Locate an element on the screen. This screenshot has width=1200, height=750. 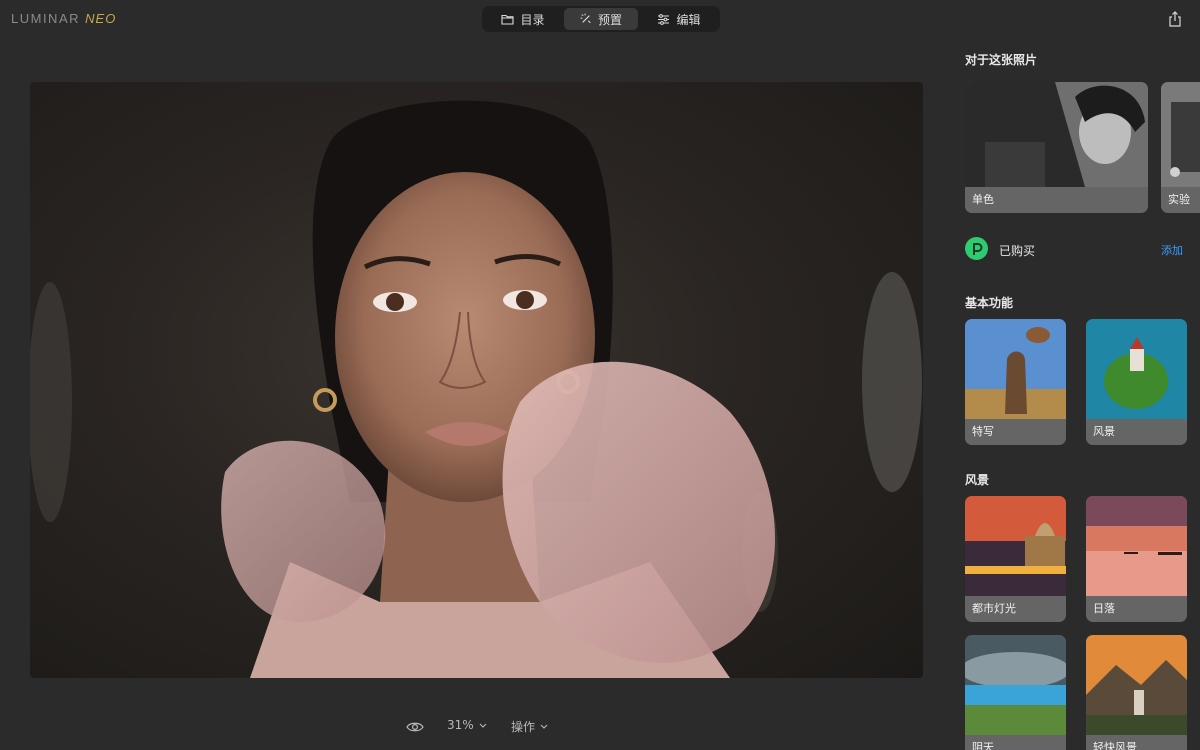
preset-card-label: 单色 is located at coordinates (1056, 200).